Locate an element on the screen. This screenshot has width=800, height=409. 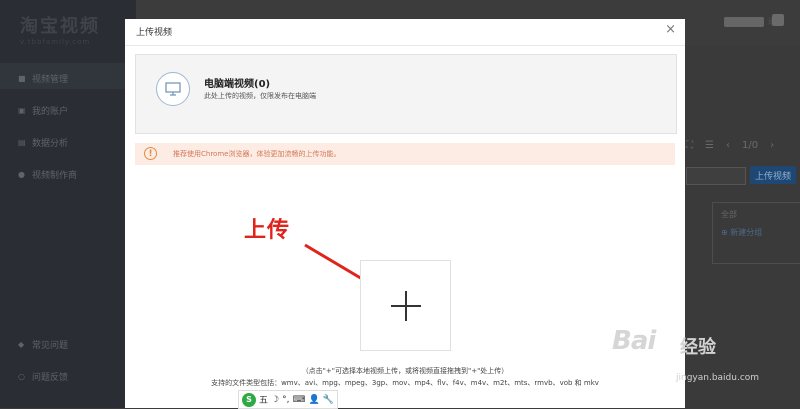
keyboard-icon: ⌨ is located at coordinates (298, 400).